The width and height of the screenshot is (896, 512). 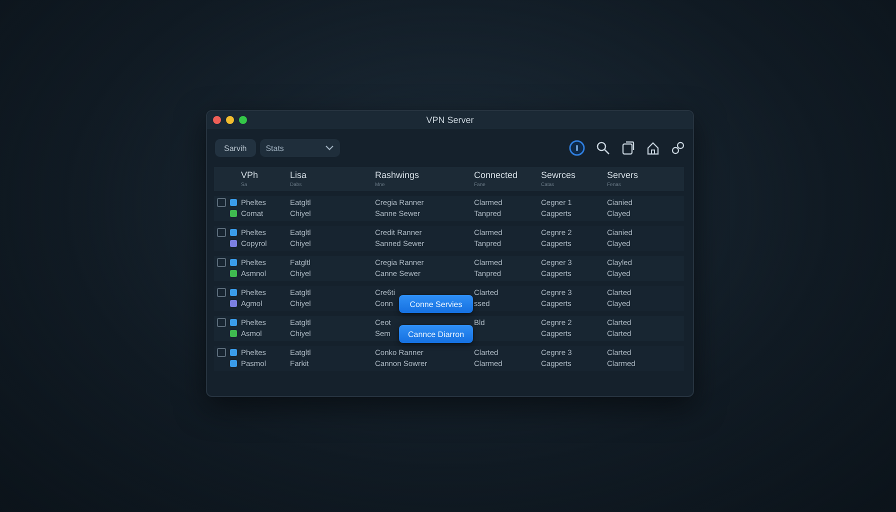 I want to click on home-icon, so click(x=653, y=148).